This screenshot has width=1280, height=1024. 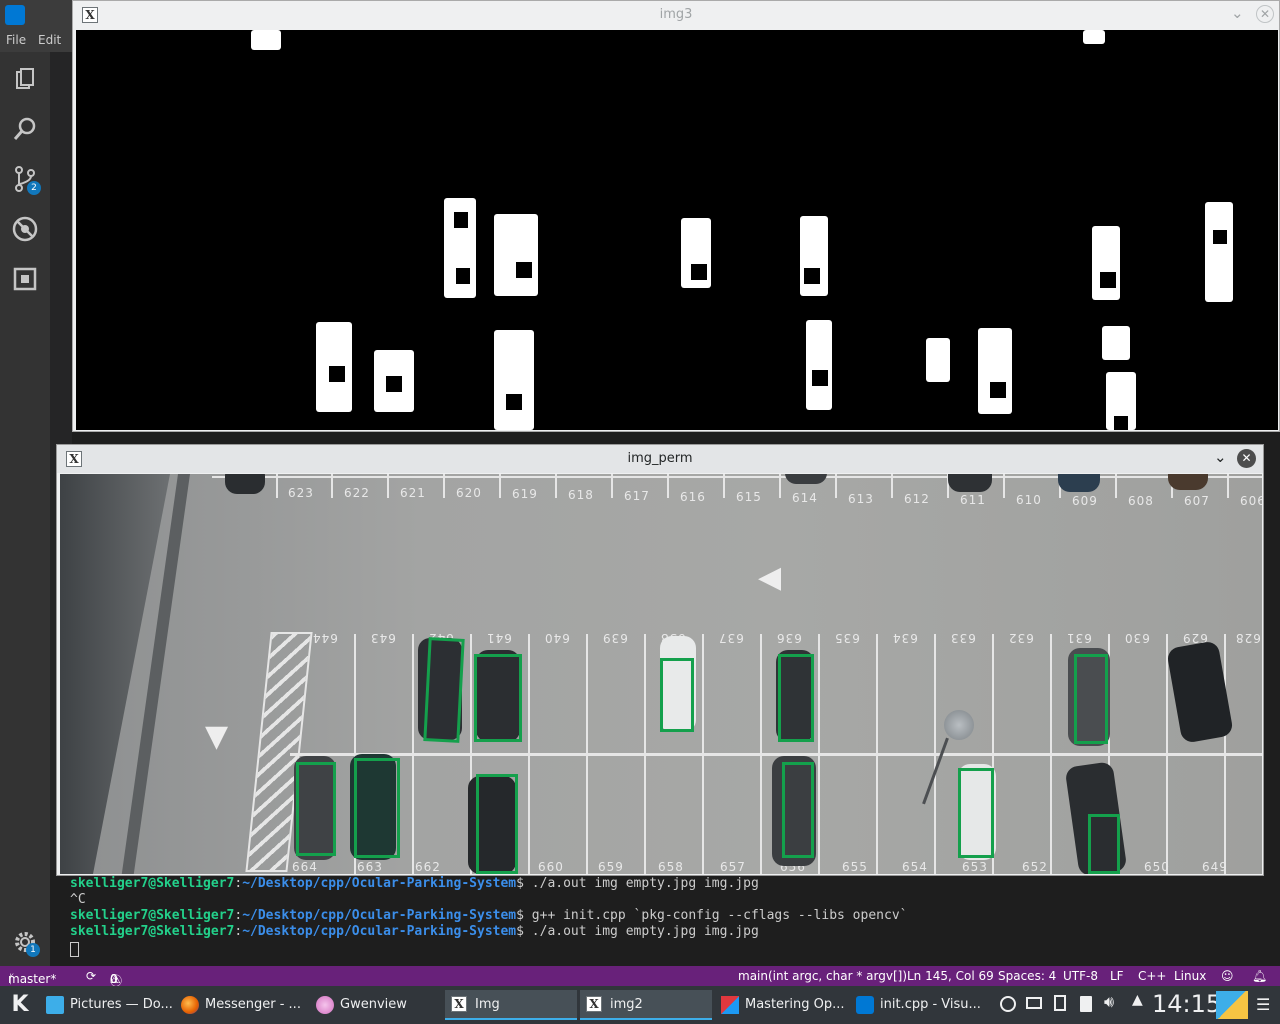 What do you see at coordinates (1190, 976) in the screenshot?
I see `platform: Linux` at bounding box center [1190, 976].